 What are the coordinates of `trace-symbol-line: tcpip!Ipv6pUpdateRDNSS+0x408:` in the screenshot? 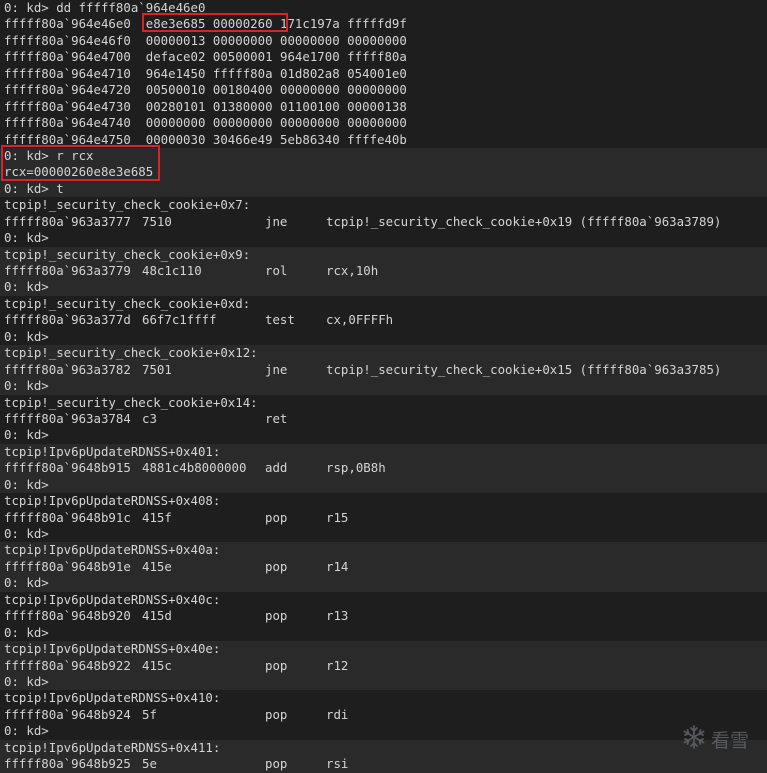 It's located at (383, 501).